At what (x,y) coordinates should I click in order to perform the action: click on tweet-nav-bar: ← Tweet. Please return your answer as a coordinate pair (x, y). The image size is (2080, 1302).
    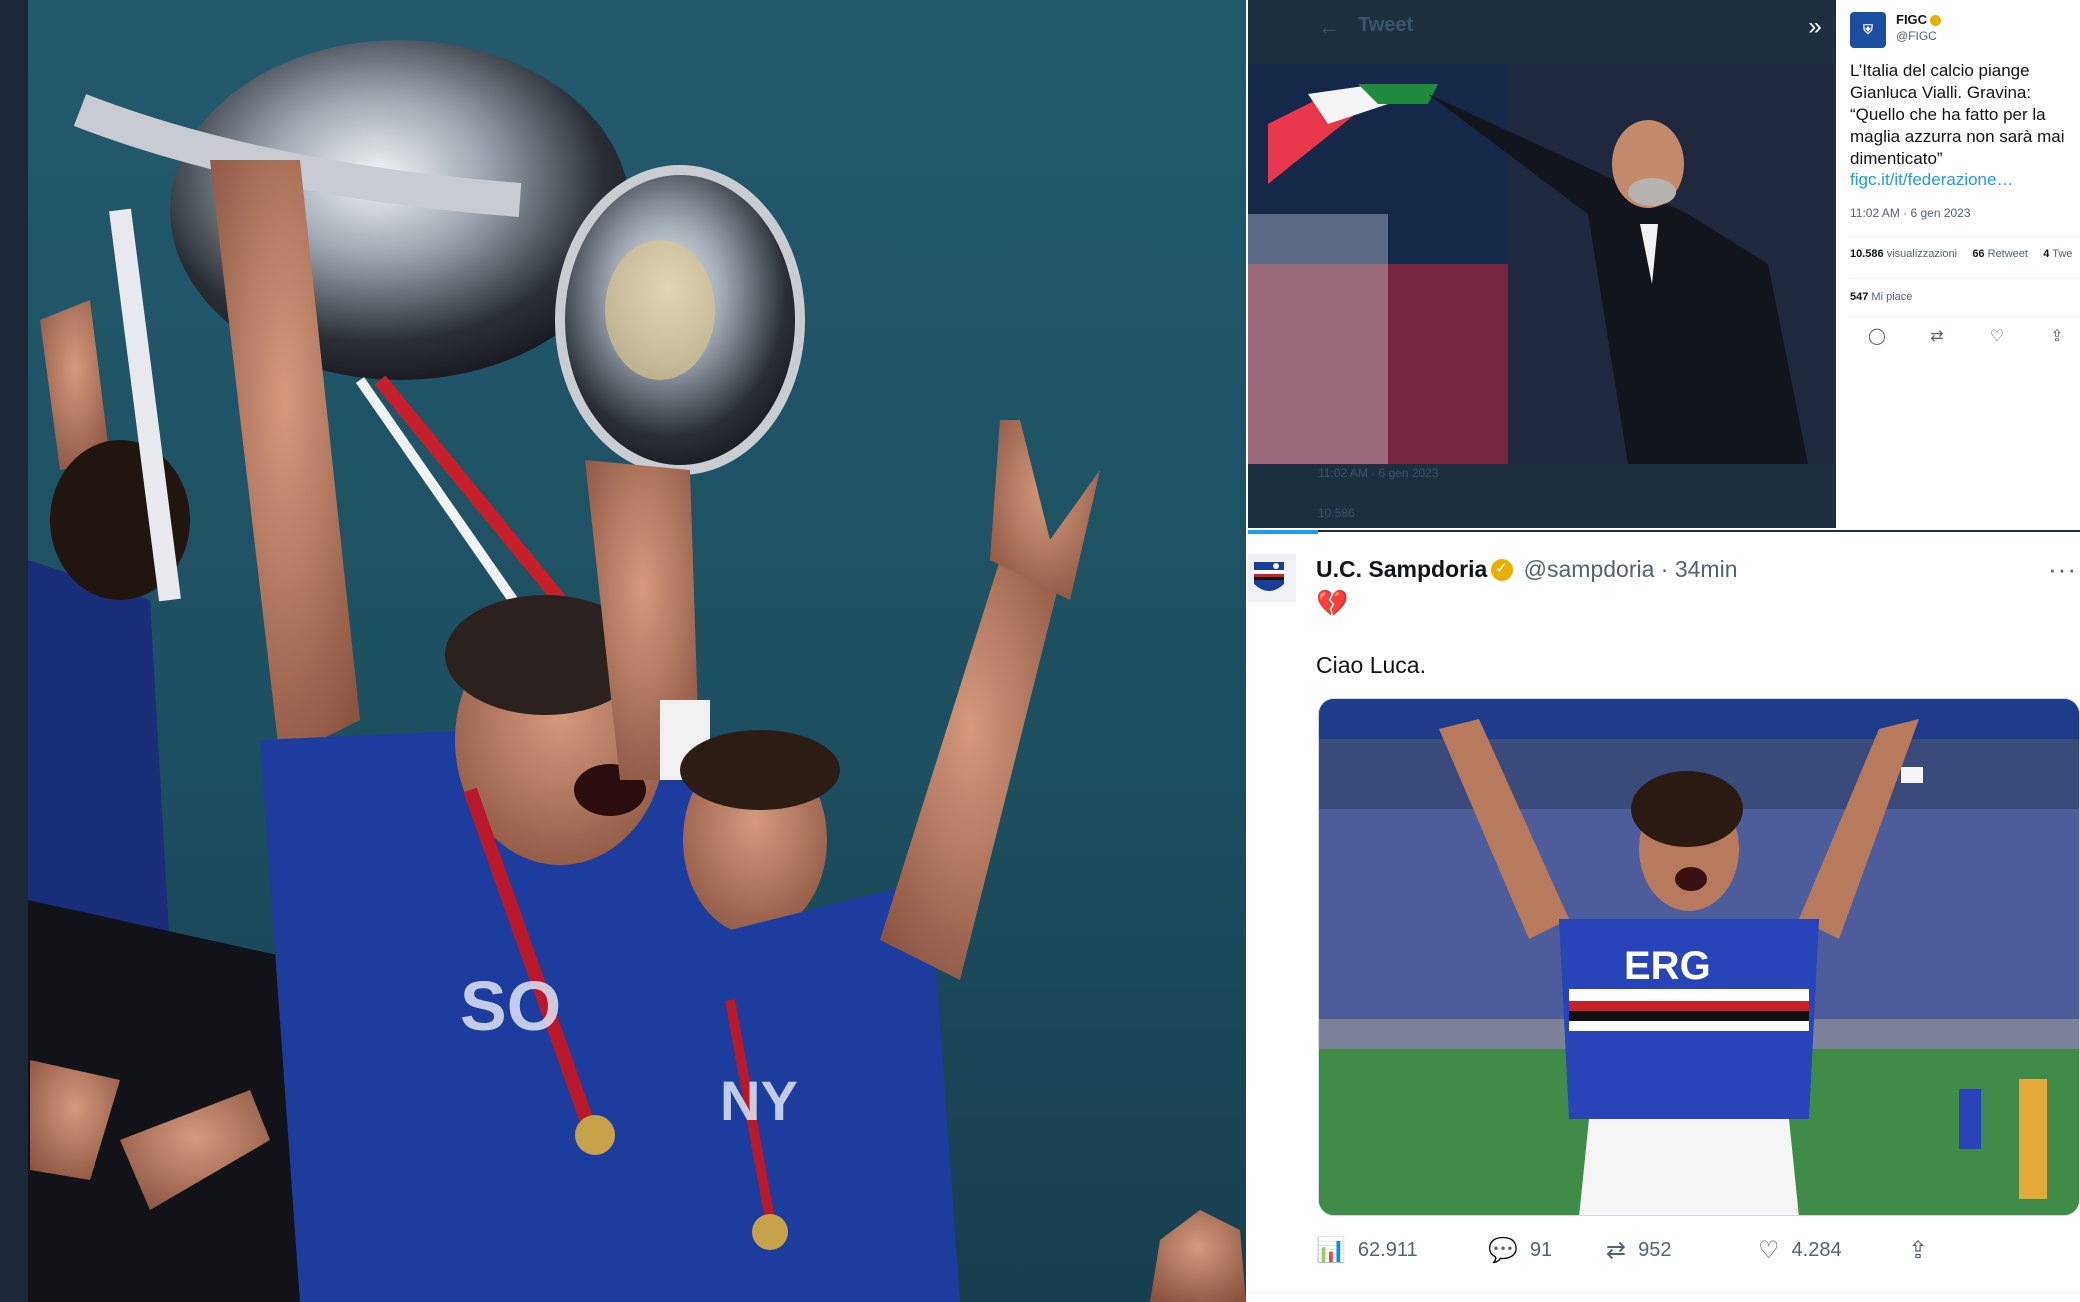
    Looking at the image, I should click on (1541, 31).